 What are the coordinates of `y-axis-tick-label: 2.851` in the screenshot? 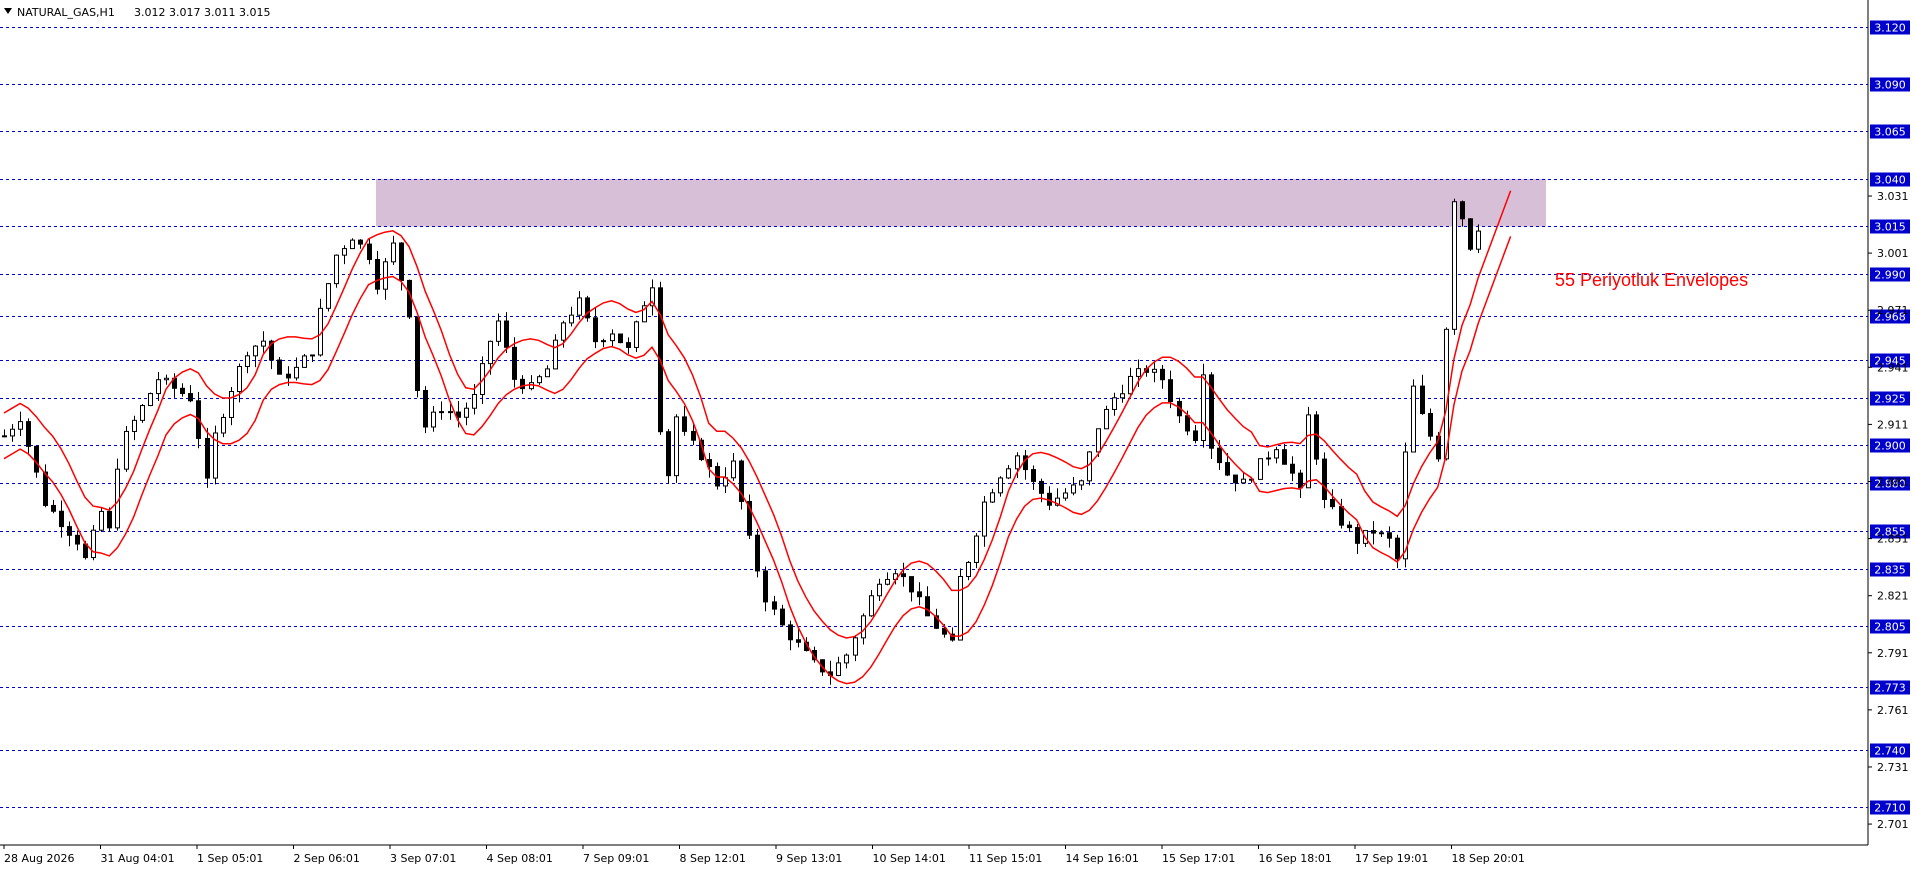 It's located at (1893, 539).